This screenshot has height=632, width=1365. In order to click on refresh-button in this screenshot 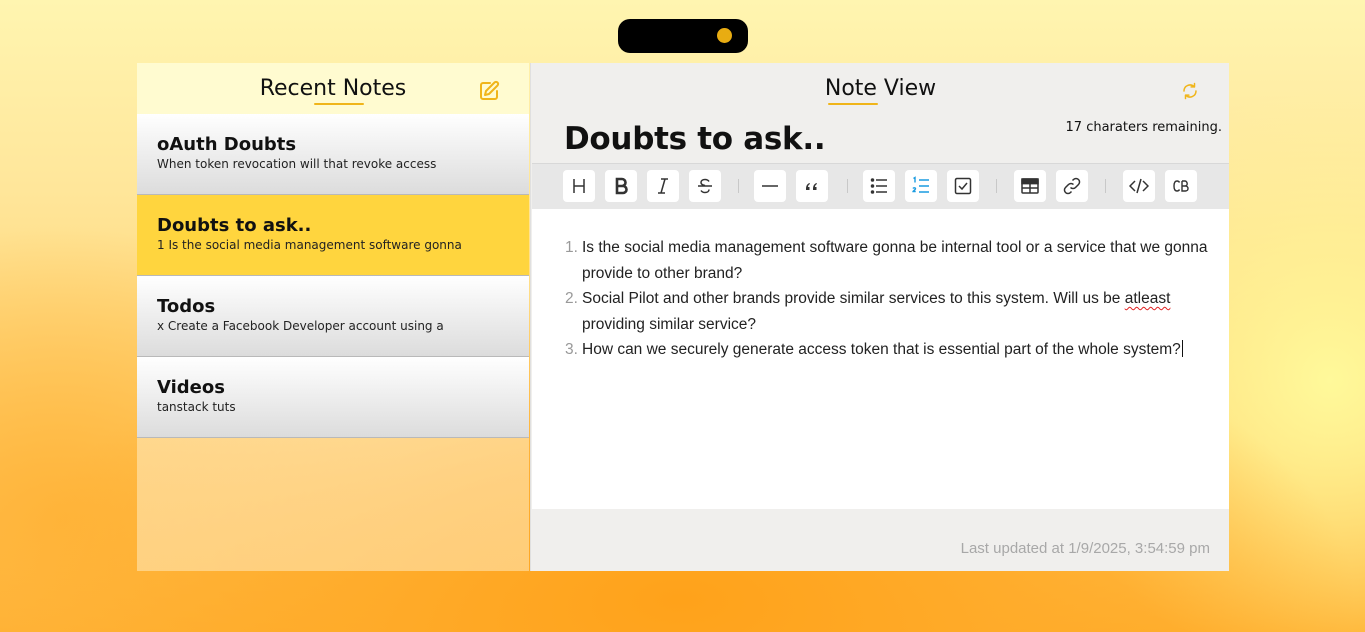, I will do `click(1190, 91)`.